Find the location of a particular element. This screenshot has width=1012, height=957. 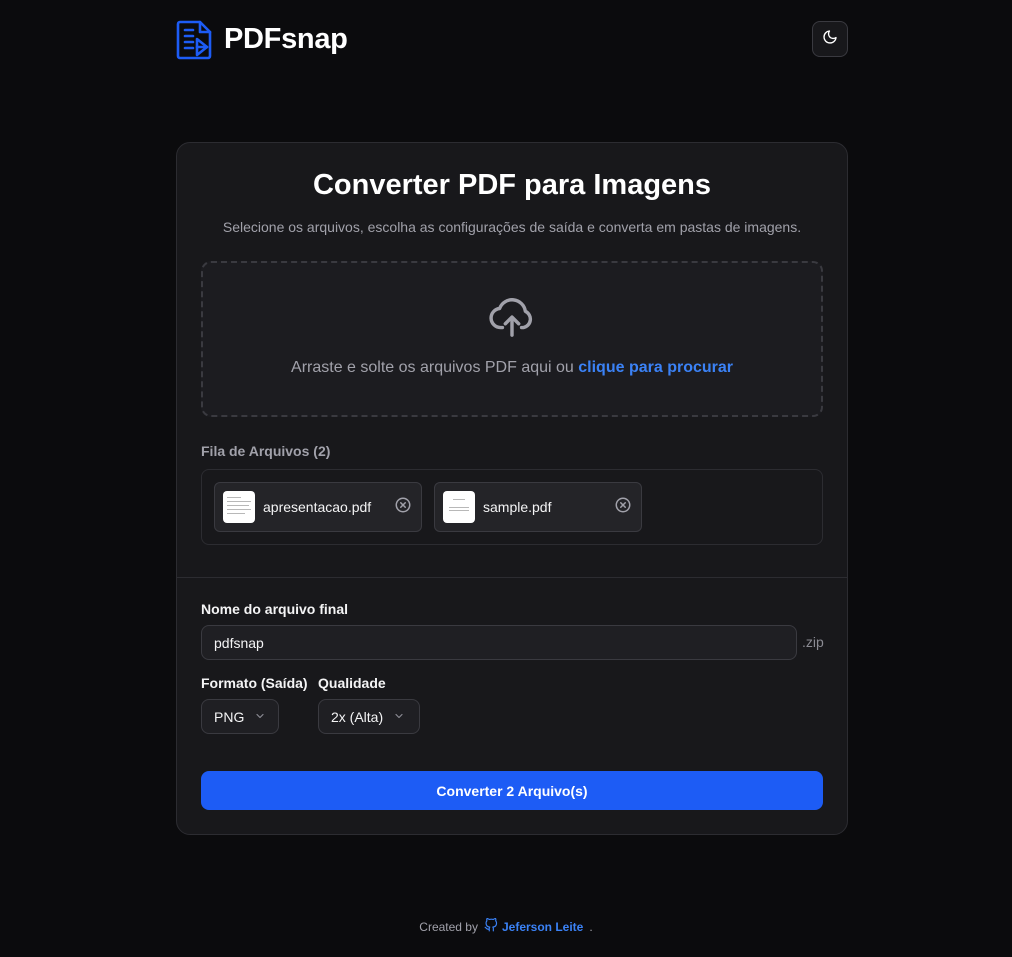

quality-select: 2x (Alta) is located at coordinates (369, 716).